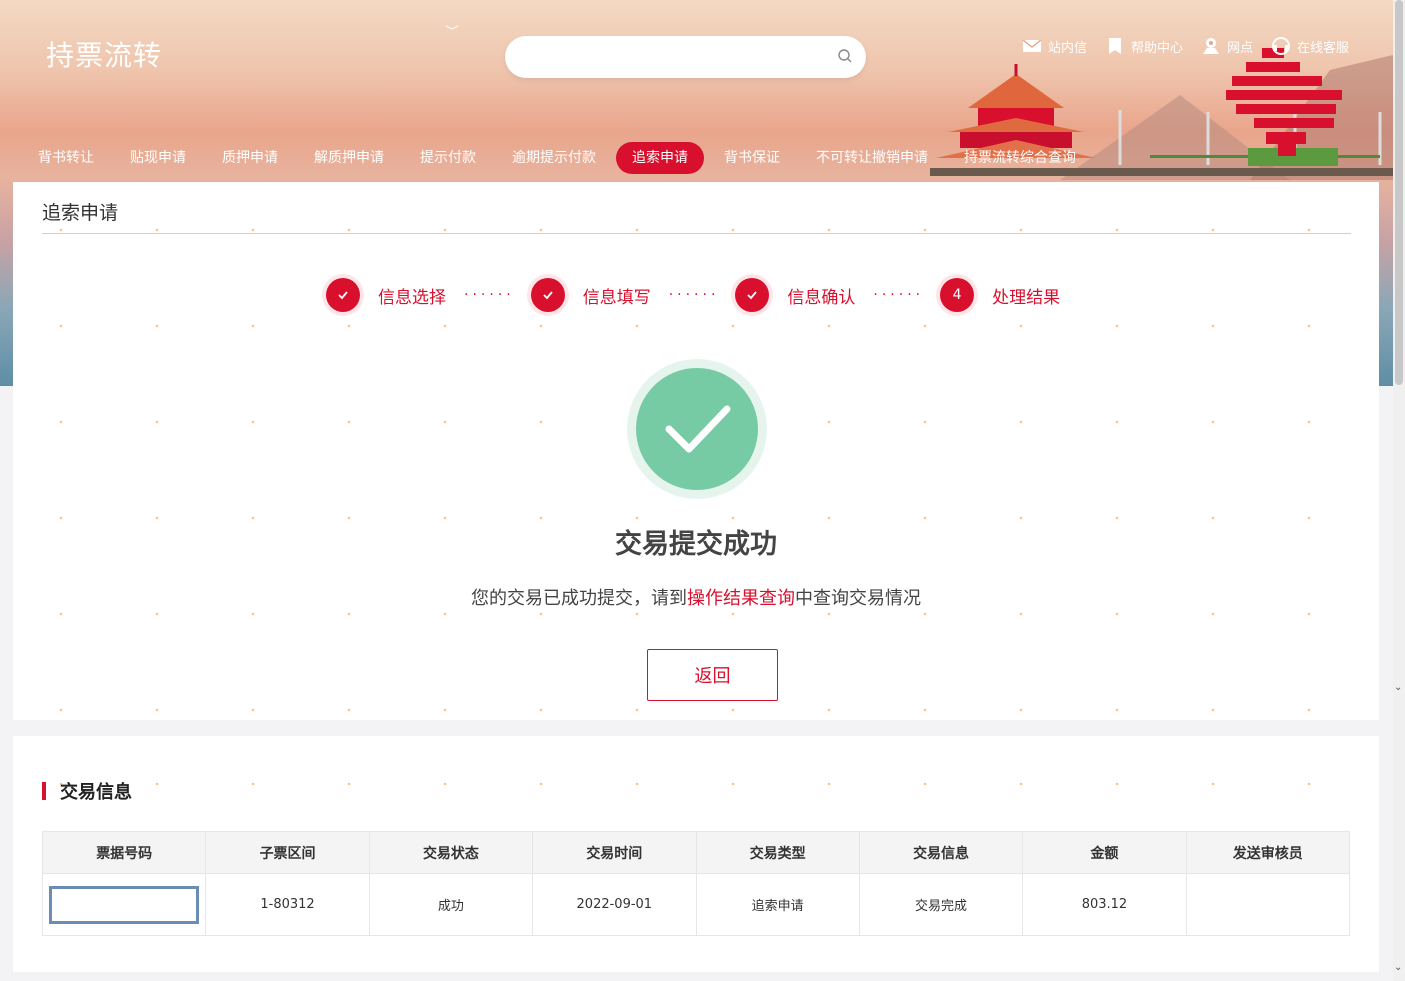  Describe the element at coordinates (287, 852) in the screenshot. I see `column-header: 子票区间` at that location.